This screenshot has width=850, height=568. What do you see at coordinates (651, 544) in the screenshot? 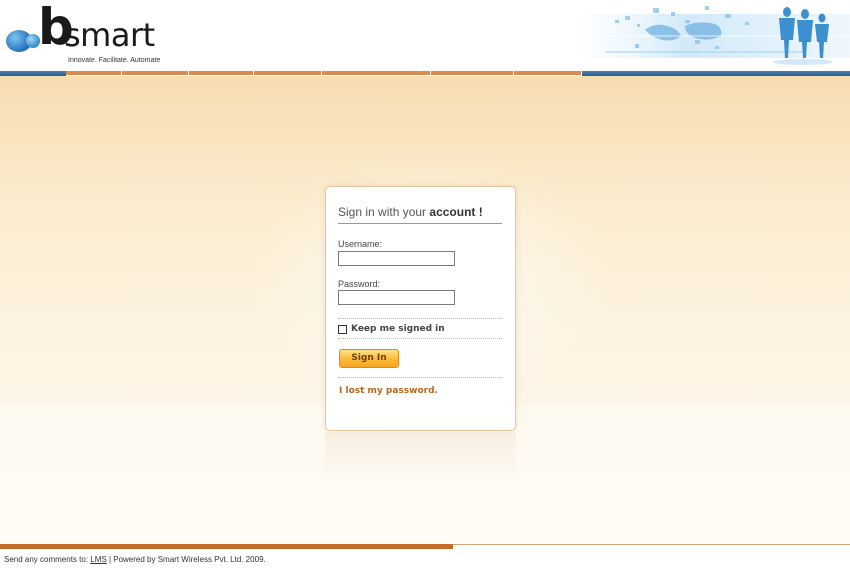
I see `footer-accent-line` at bounding box center [651, 544].